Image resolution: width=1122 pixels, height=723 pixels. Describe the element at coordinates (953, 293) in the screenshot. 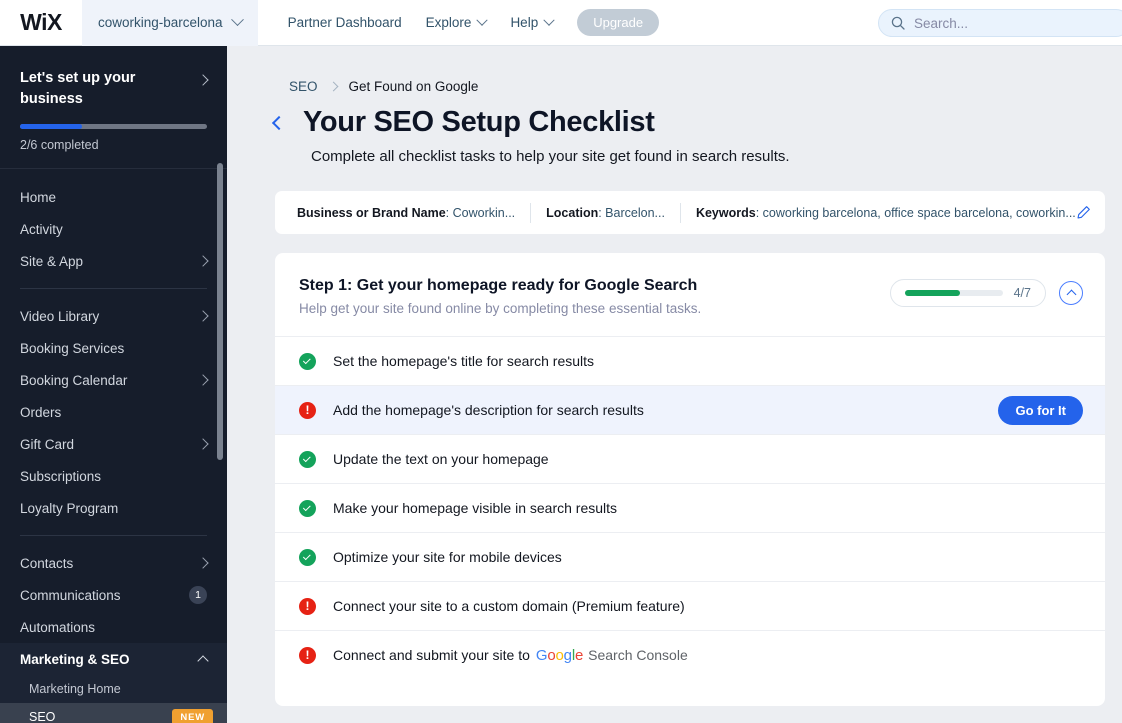

I see `step-progress-track` at that location.